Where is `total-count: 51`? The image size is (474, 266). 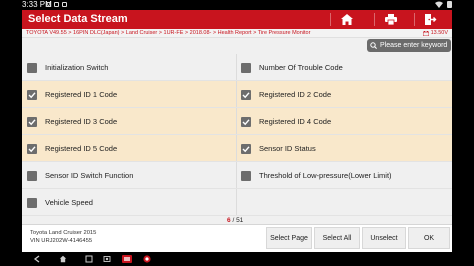
total-count: 51 is located at coordinates (240, 220).